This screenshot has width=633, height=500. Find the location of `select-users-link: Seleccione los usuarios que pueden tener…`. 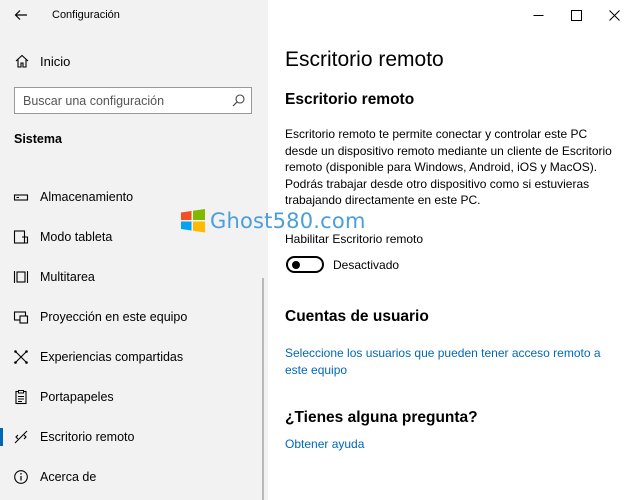

select-users-link: Seleccione los usuarios que pueden tener… is located at coordinates (452, 361).